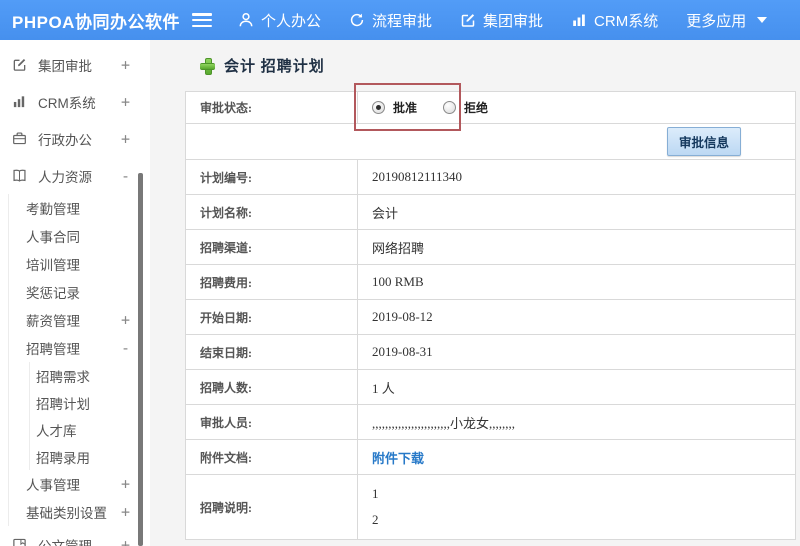 The height and width of the screenshot is (546, 800). Describe the element at coordinates (626, 21) in the screenshot. I see `nav-label: CRM系统` at that location.